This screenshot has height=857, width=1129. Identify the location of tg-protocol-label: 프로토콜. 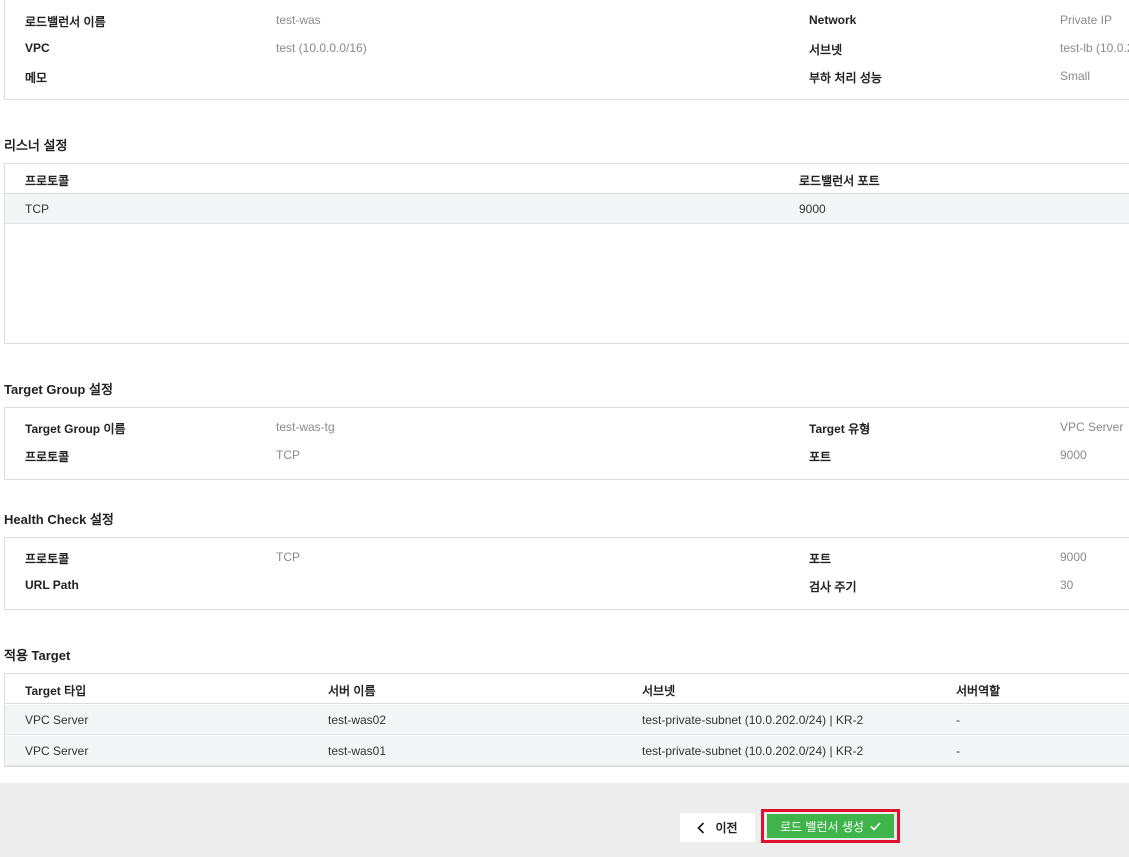
(47, 457).